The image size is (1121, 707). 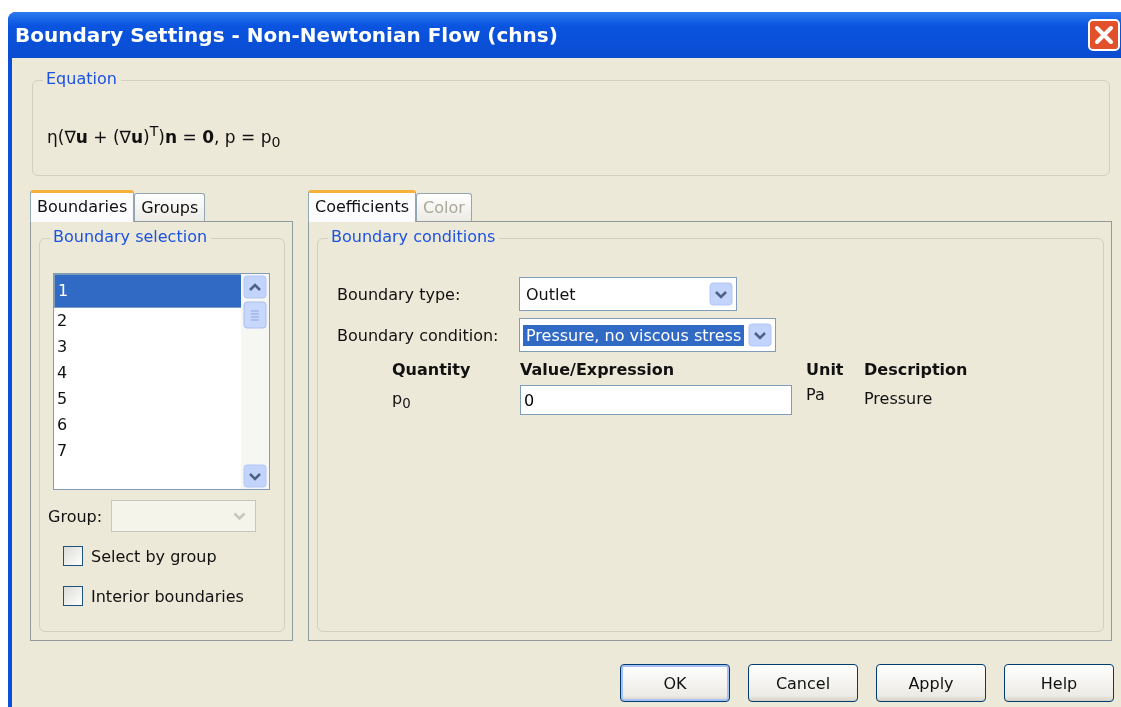 What do you see at coordinates (147, 373) in the screenshot?
I see `list-item: 4` at bounding box center [147, 373].